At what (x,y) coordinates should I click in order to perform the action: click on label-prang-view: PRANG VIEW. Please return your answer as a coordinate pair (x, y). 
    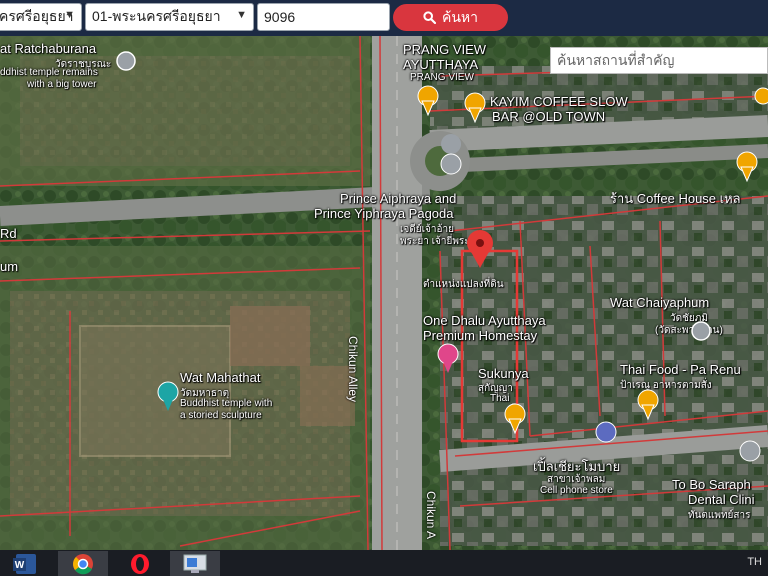
    Looking at the image, I should click on (445, 49).